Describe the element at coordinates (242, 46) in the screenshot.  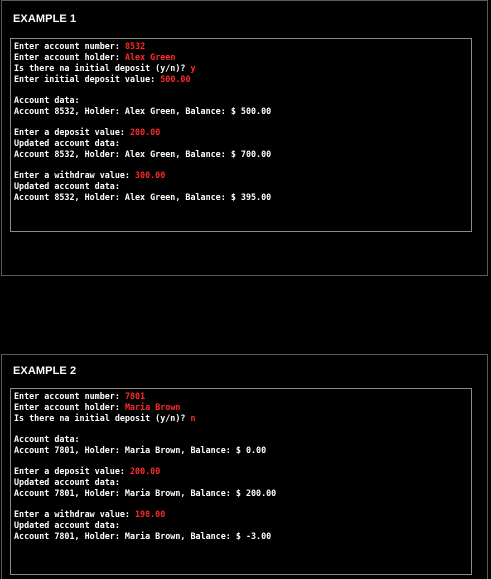
I see `console-line: Enter account number: 8532` at that location.